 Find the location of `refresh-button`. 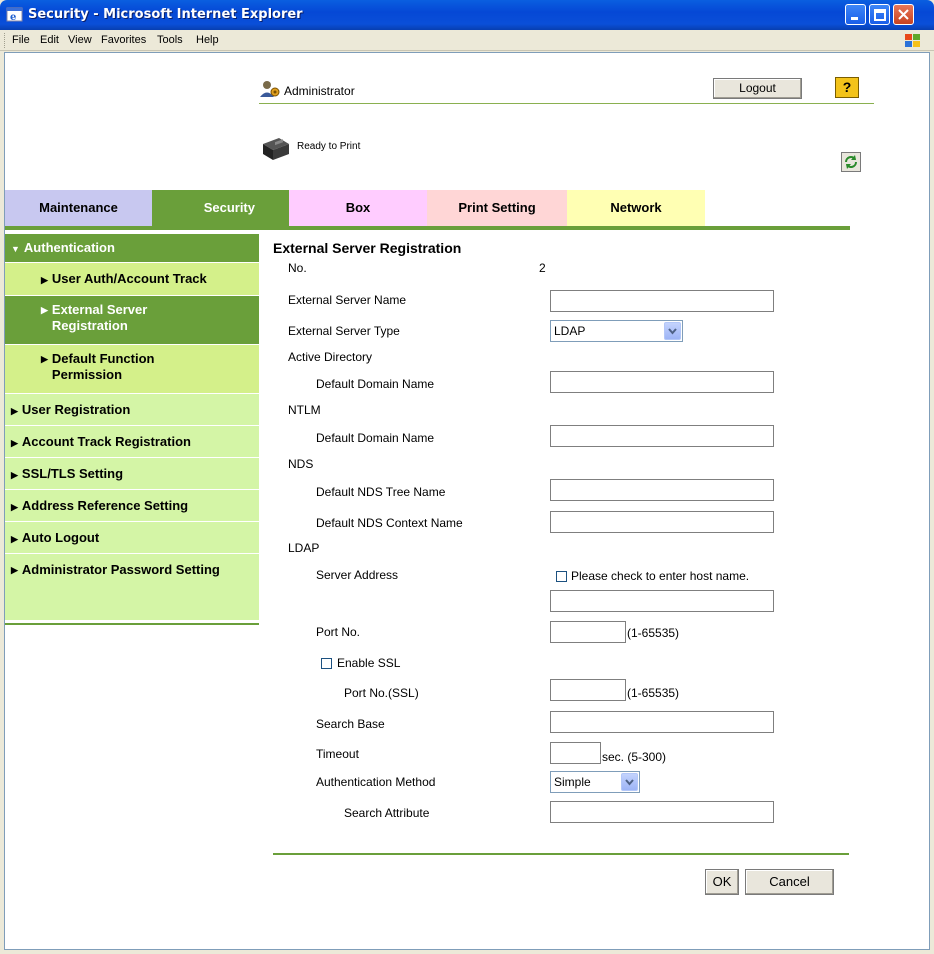

refresh-button is located at coordinates (851, 162).